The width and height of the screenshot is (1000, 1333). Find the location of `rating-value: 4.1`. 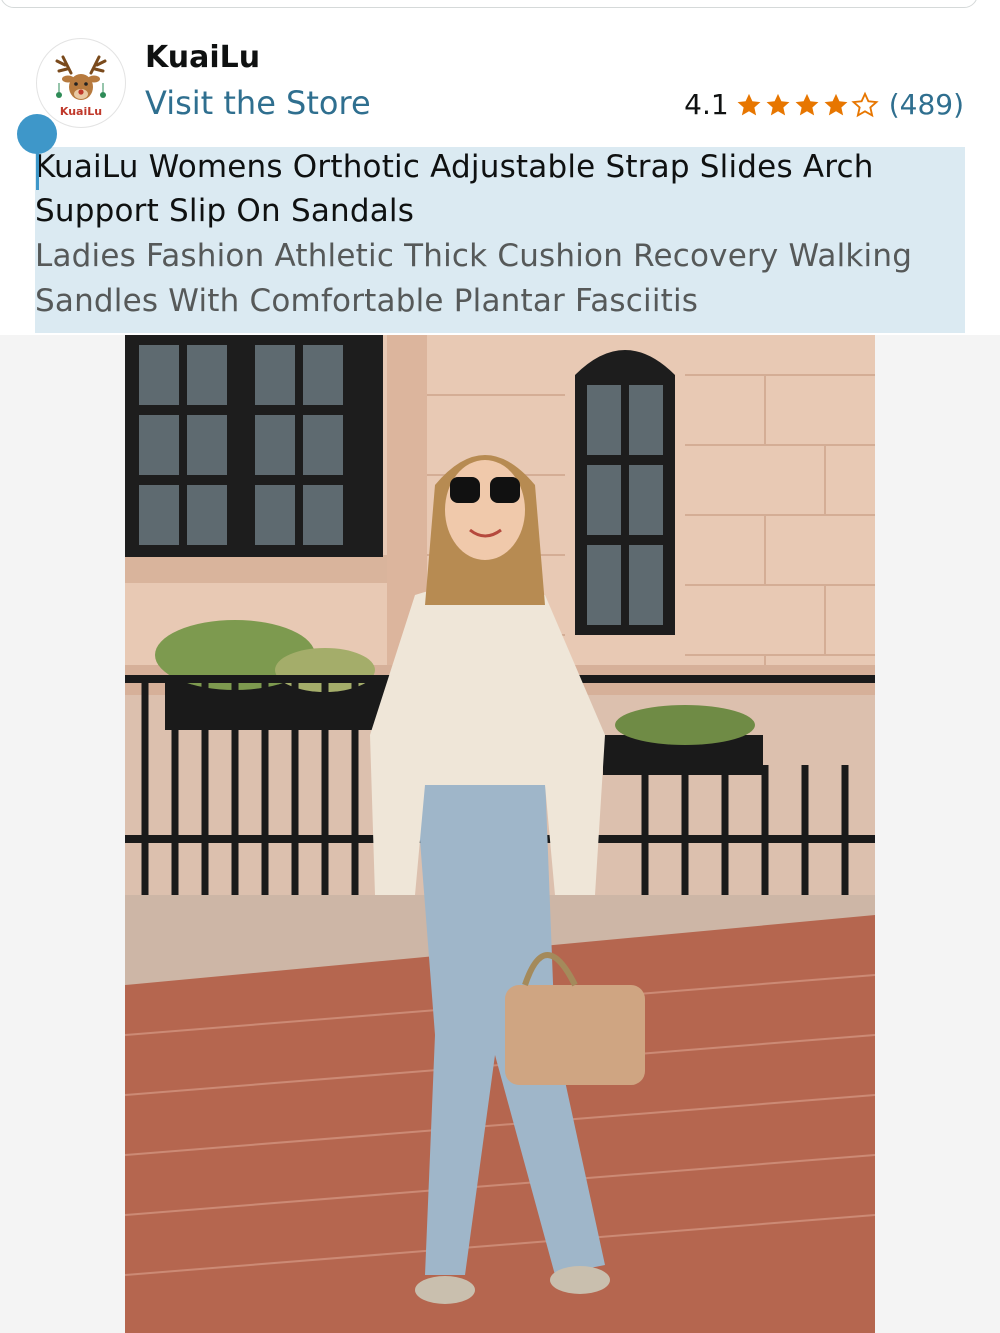

rating-value: 4.1 is located at coordinates (706, 104).